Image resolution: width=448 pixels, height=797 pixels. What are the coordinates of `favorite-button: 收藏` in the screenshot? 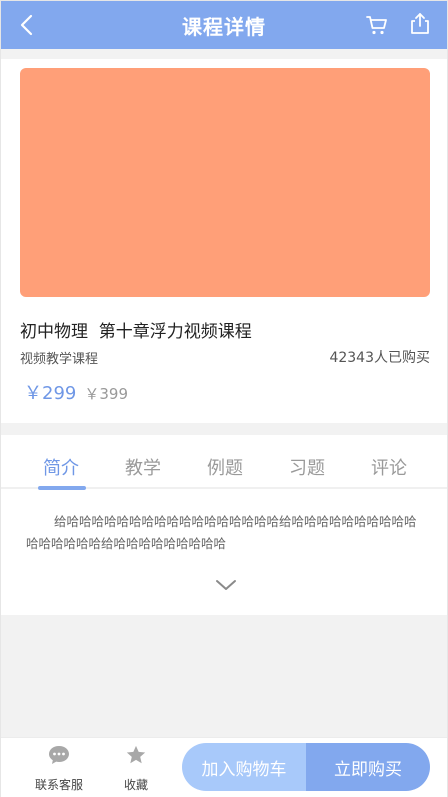 It's located at (136, 768).